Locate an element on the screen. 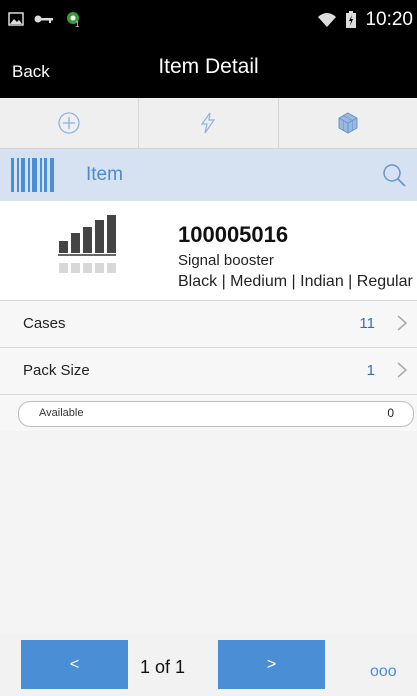 This screenshot has height=696, width=417. search-icon is located at coordinates (394, 175).